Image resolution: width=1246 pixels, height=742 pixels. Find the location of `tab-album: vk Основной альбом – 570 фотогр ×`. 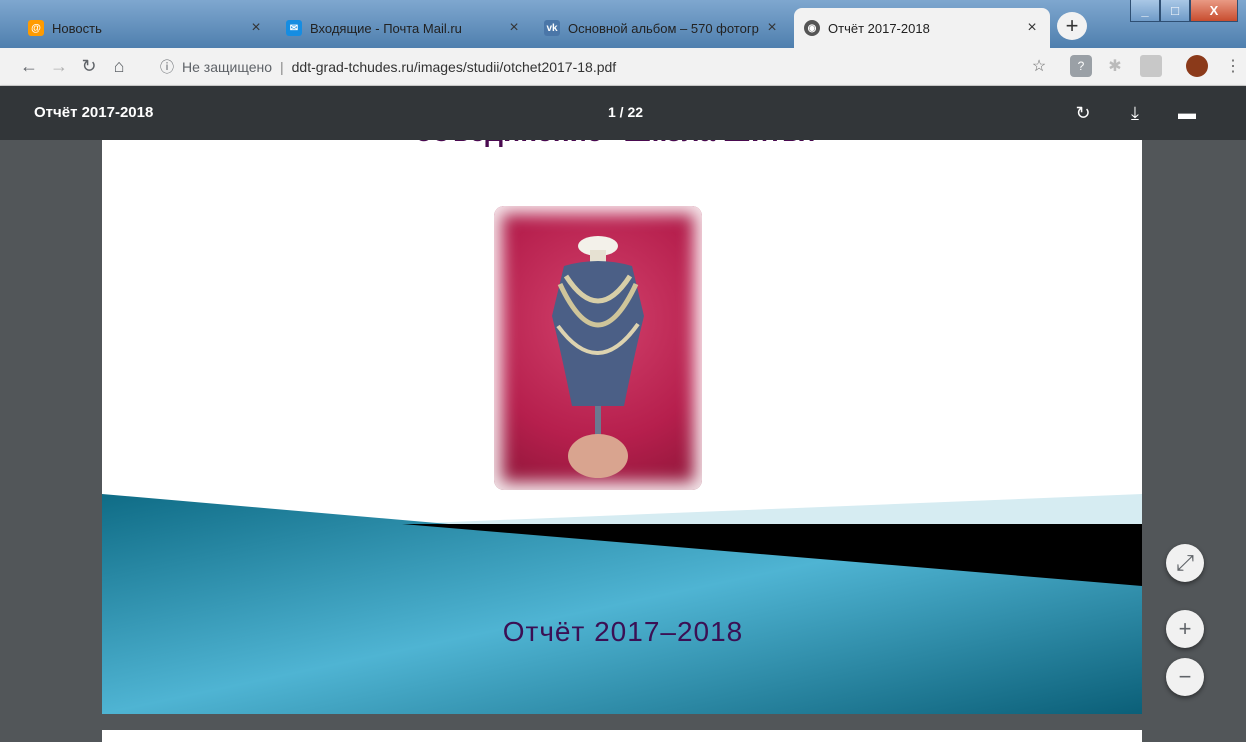

tab-album: vk Основной альбом – 570 фотогр × is located at coordinates (662, 28).